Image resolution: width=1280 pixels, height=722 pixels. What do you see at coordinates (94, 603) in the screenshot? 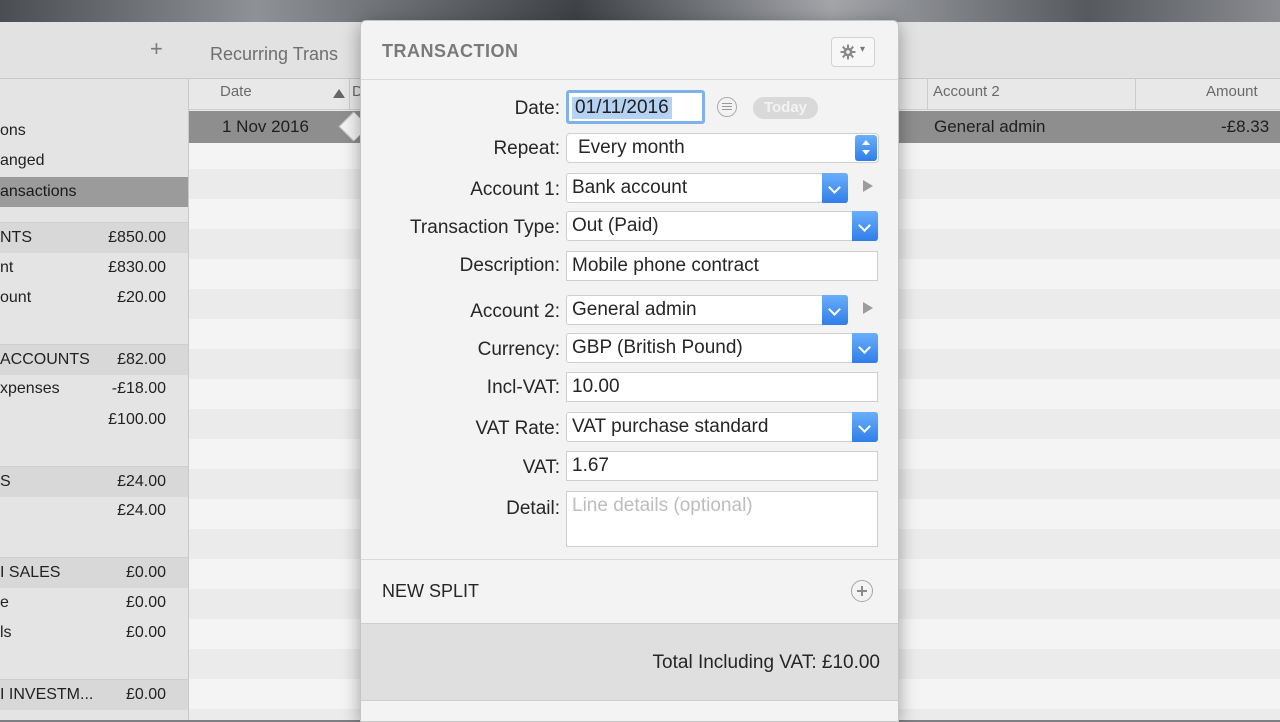
I see `sidebar-item: e £0.00` at bounding box center [94, 603].